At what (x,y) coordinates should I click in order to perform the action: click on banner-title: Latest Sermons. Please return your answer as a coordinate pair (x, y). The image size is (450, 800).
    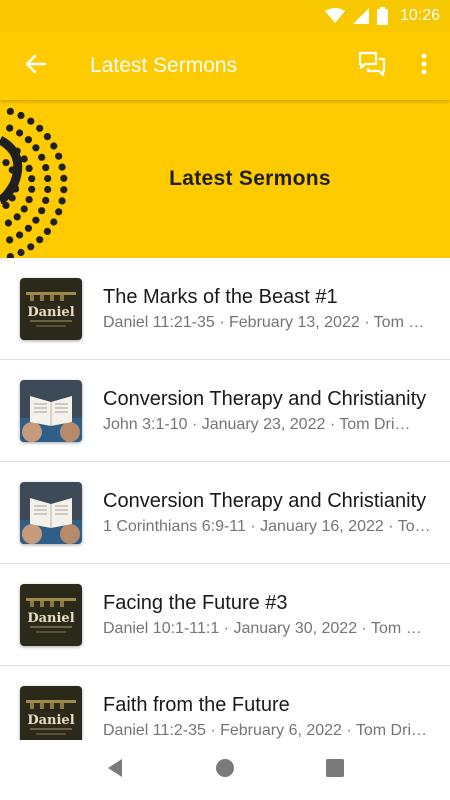
    Looking at the image, I should click on (250, 178).